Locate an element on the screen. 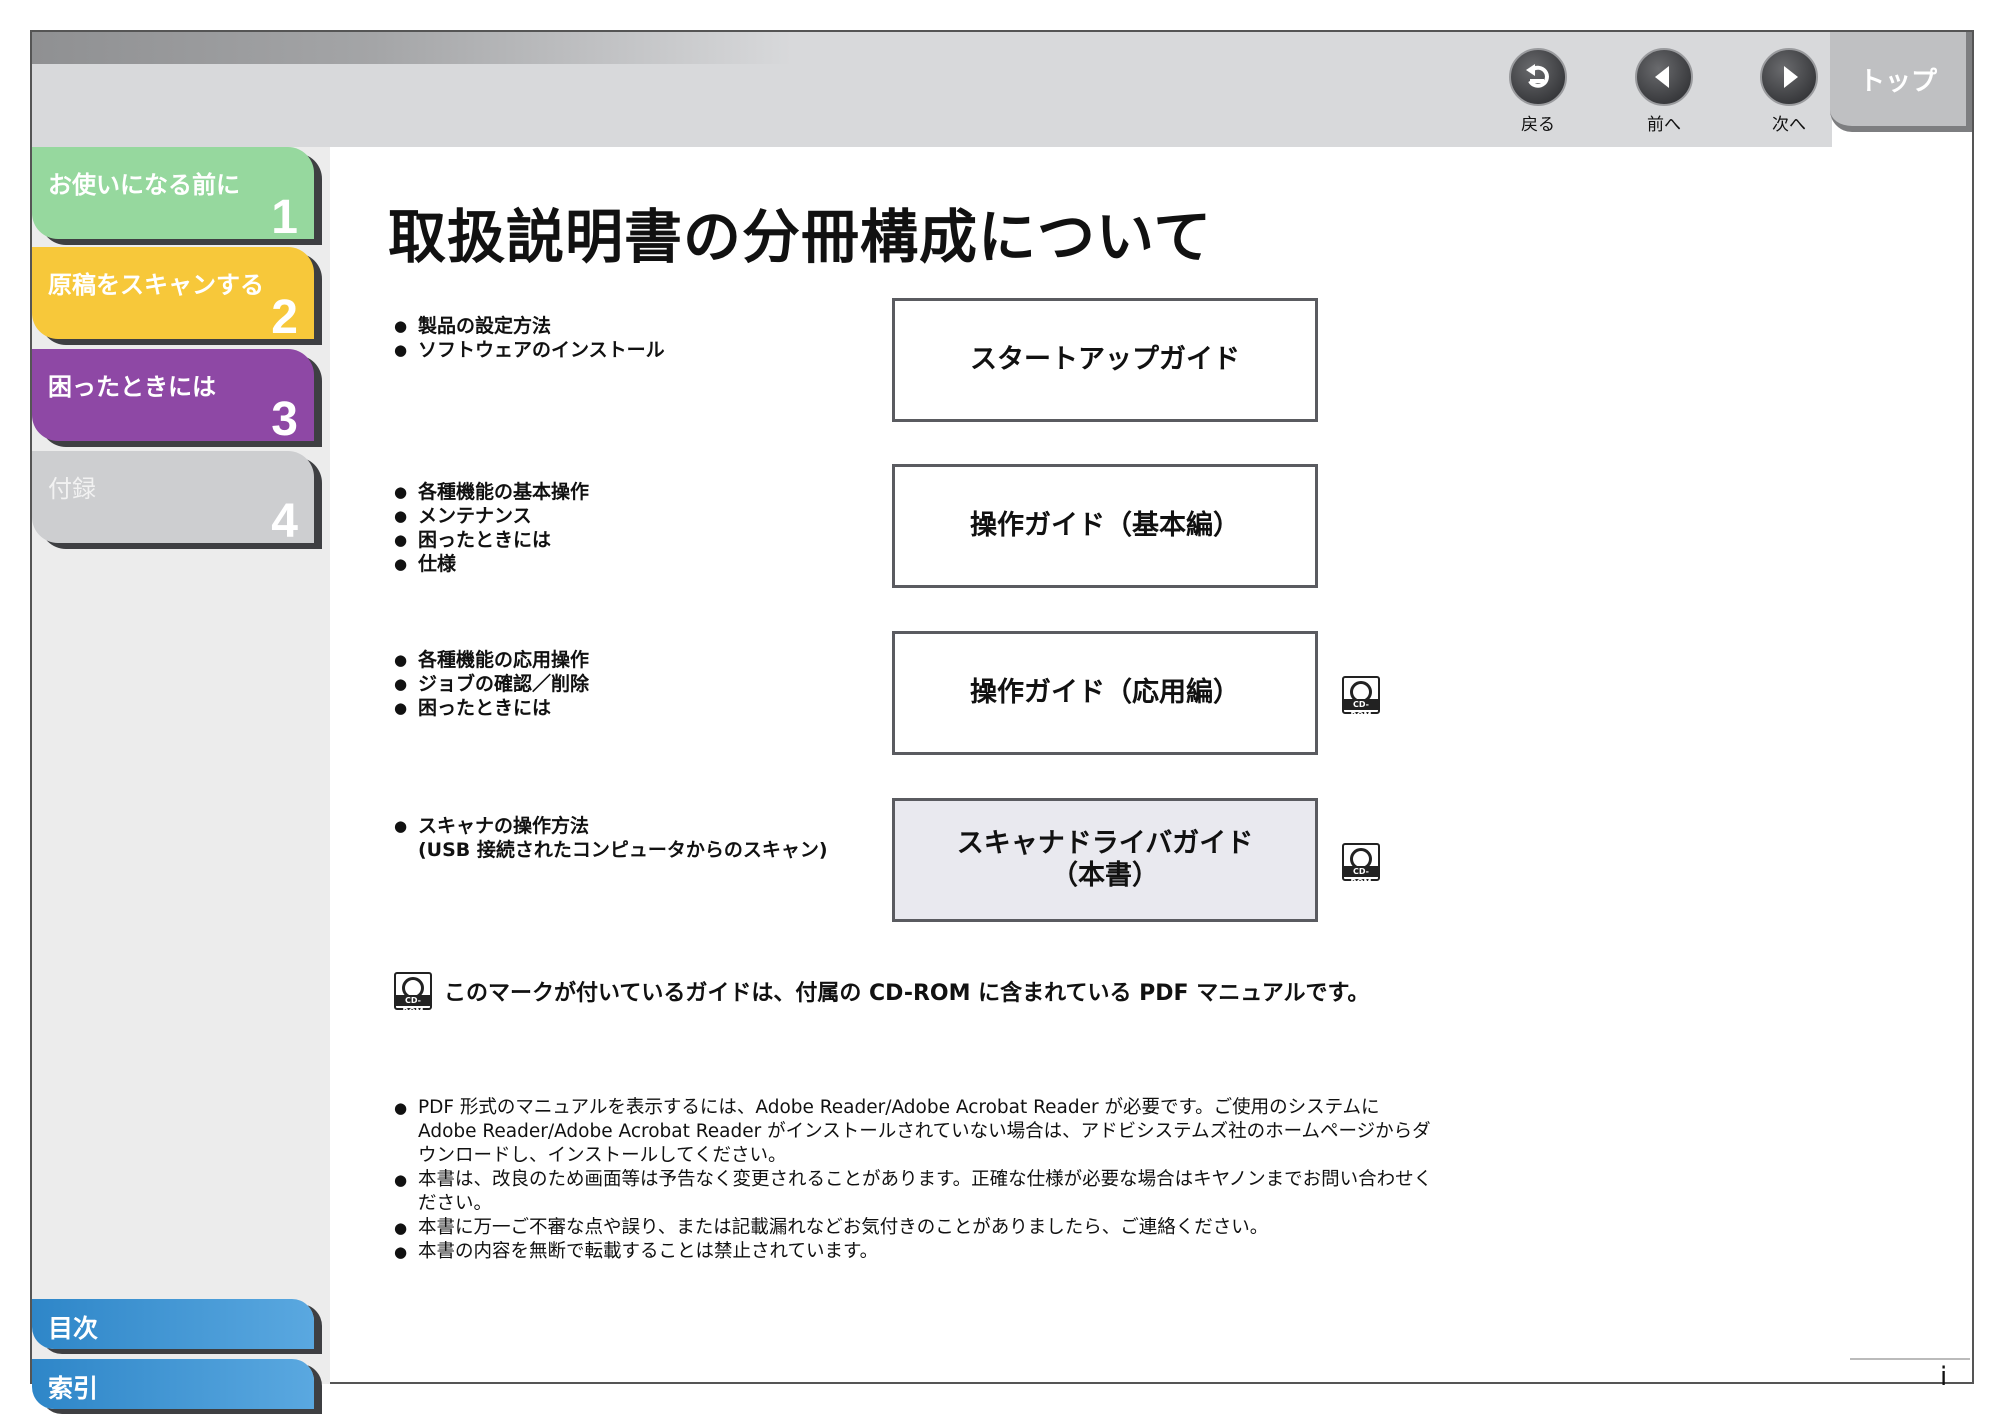 This screenshot has width=2000, height=1415. top-tab-label: トップ is located at coordinates (1897, 81).